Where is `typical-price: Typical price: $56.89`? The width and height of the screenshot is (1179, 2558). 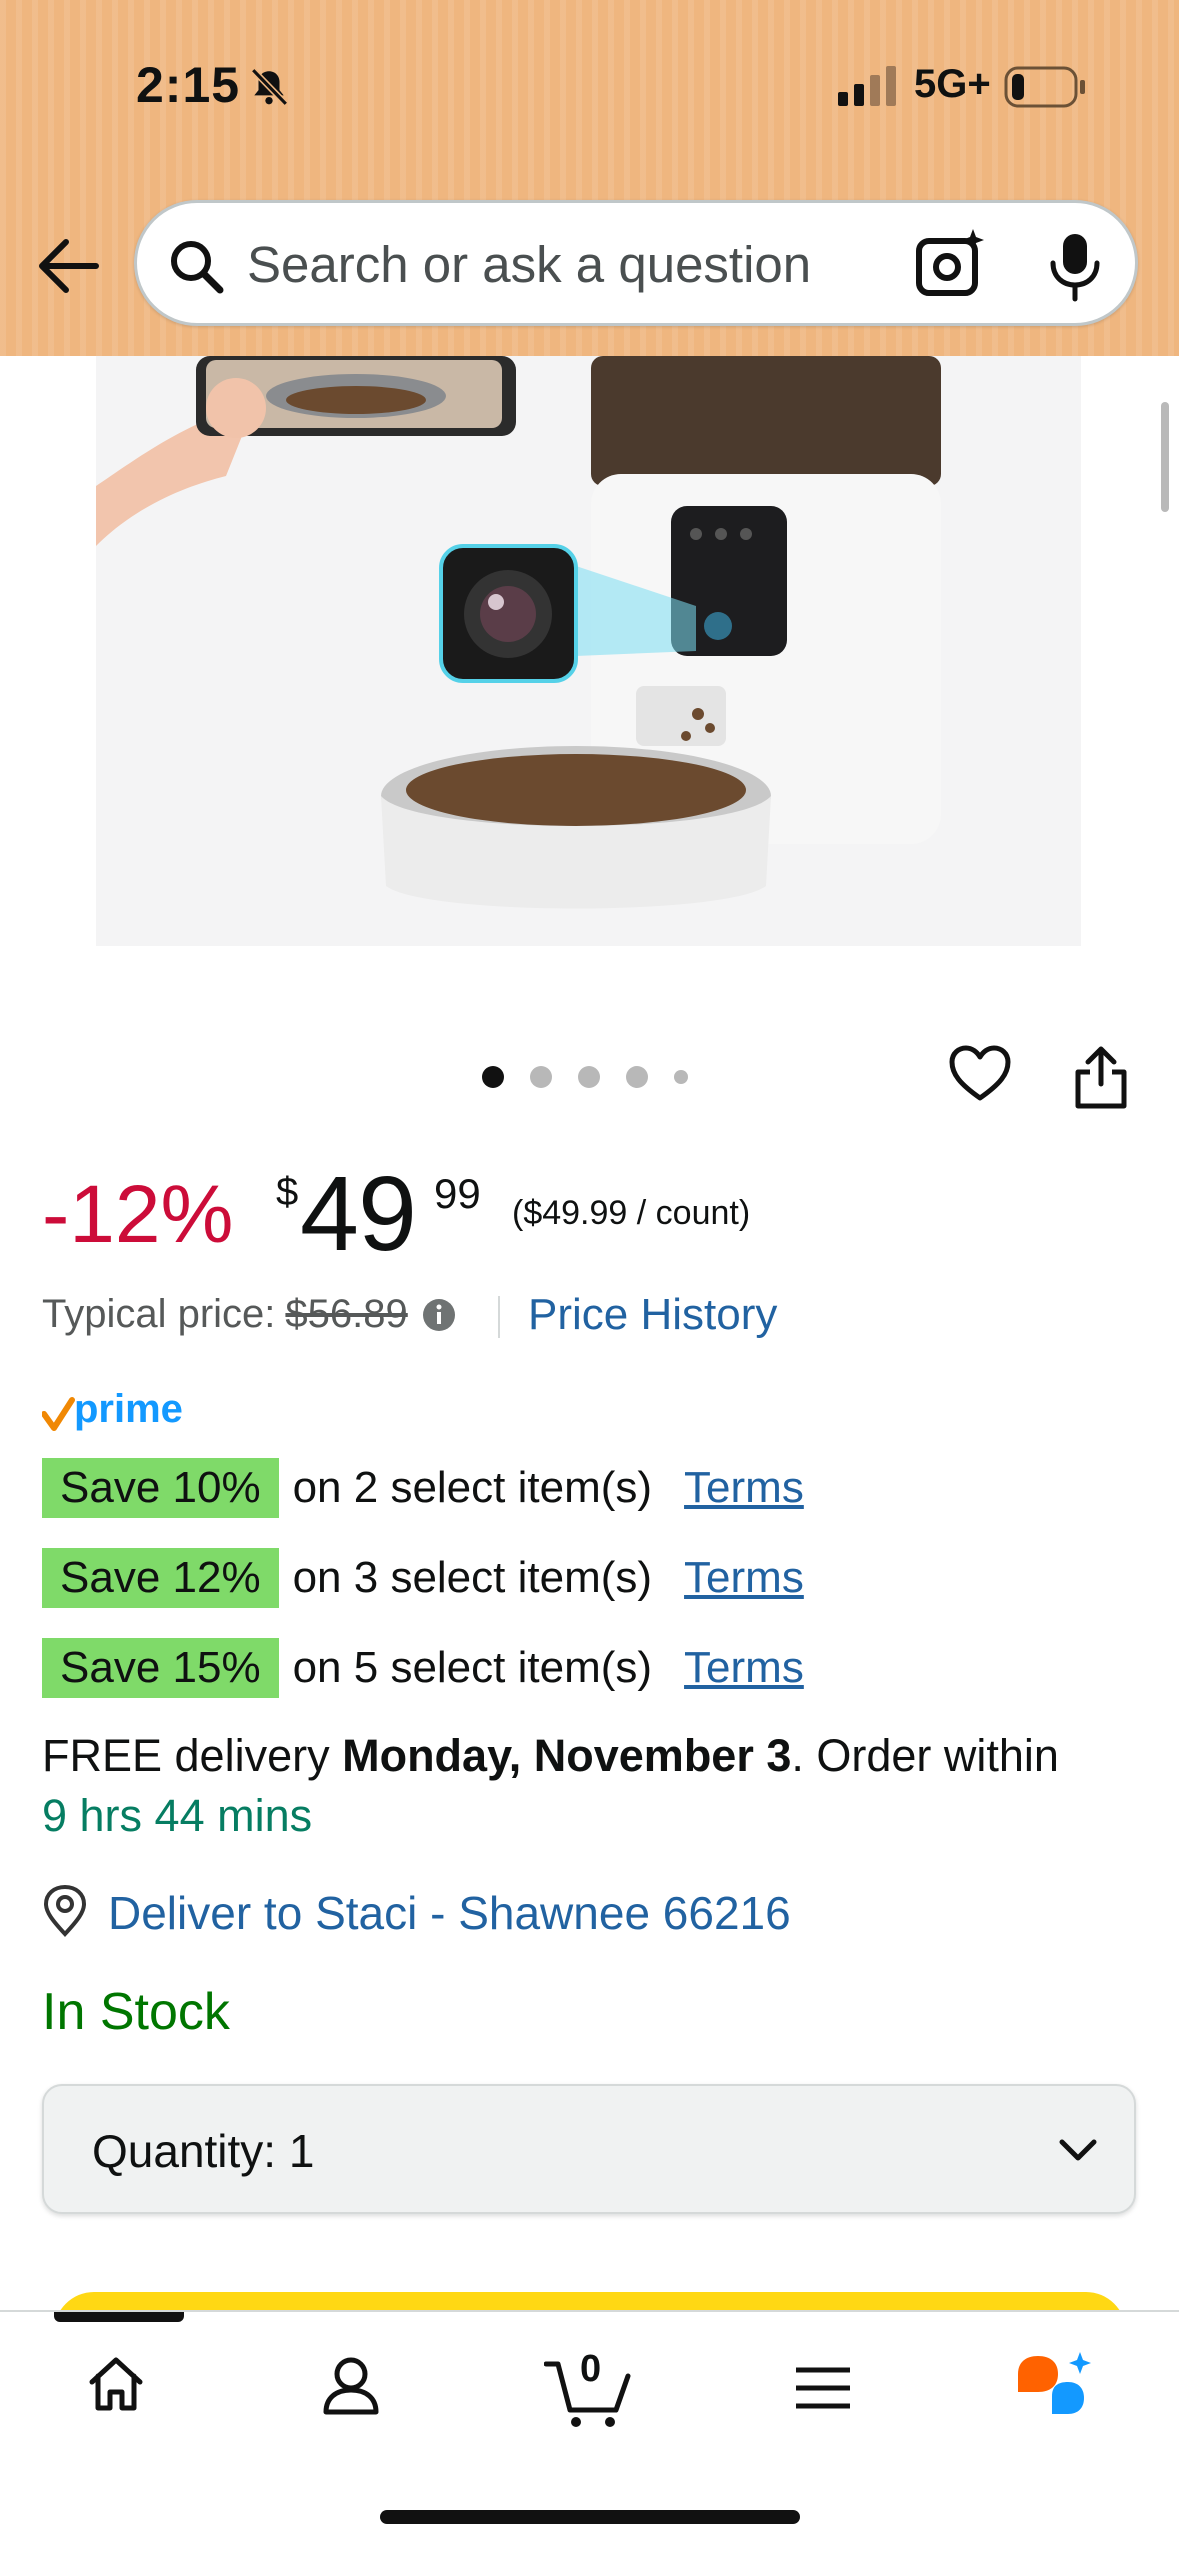
typical-price: Typical price: $56.89 is located at coordinates (249, 1314).